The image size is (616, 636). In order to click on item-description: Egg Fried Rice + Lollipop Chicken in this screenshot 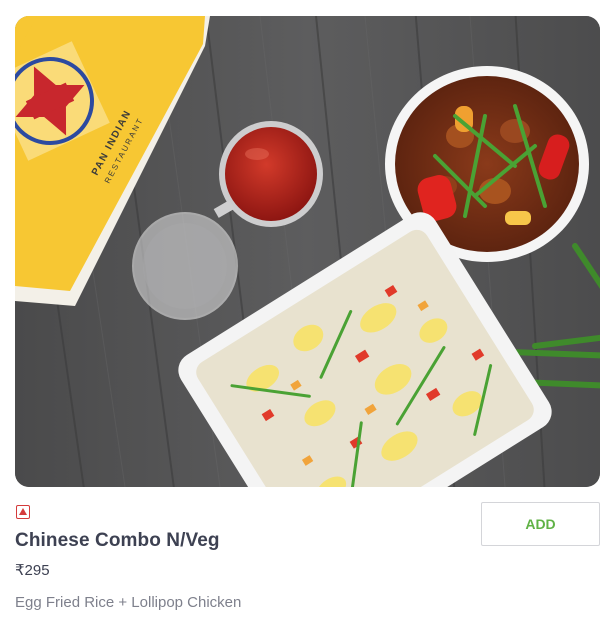, I will do `click(128, 602)`.